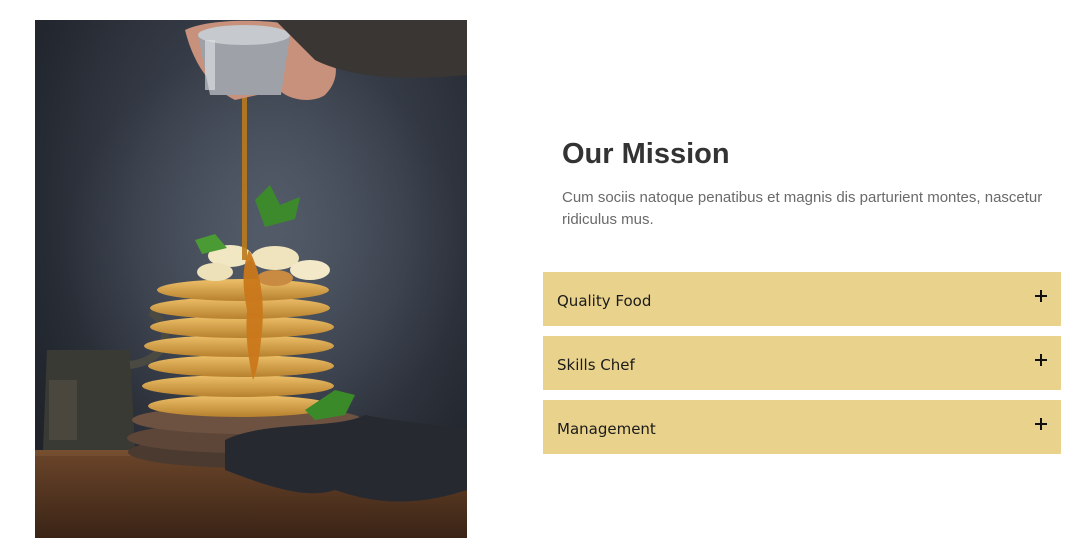  I want to click on accordion-item-management: Management, so click(802, 427).